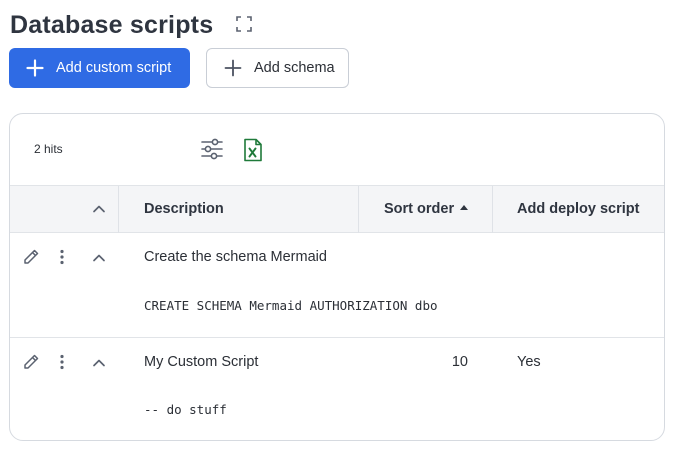 This screenshot has width=680, height=457. Describe the element at coordinates (185, 409) in the screenshot. I see `script-code: -- do stuff` at that location.